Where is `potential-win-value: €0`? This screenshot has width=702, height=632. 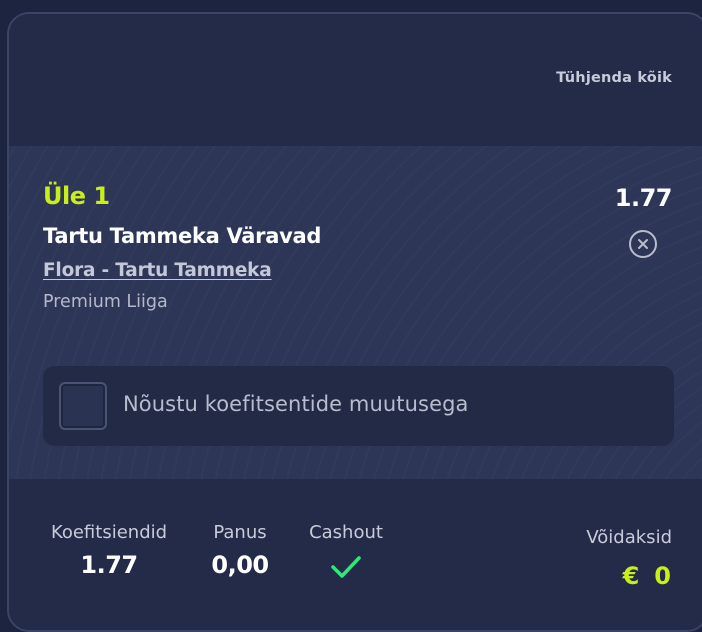 potential-win-value: €0 is located at coordinates (629, 576).